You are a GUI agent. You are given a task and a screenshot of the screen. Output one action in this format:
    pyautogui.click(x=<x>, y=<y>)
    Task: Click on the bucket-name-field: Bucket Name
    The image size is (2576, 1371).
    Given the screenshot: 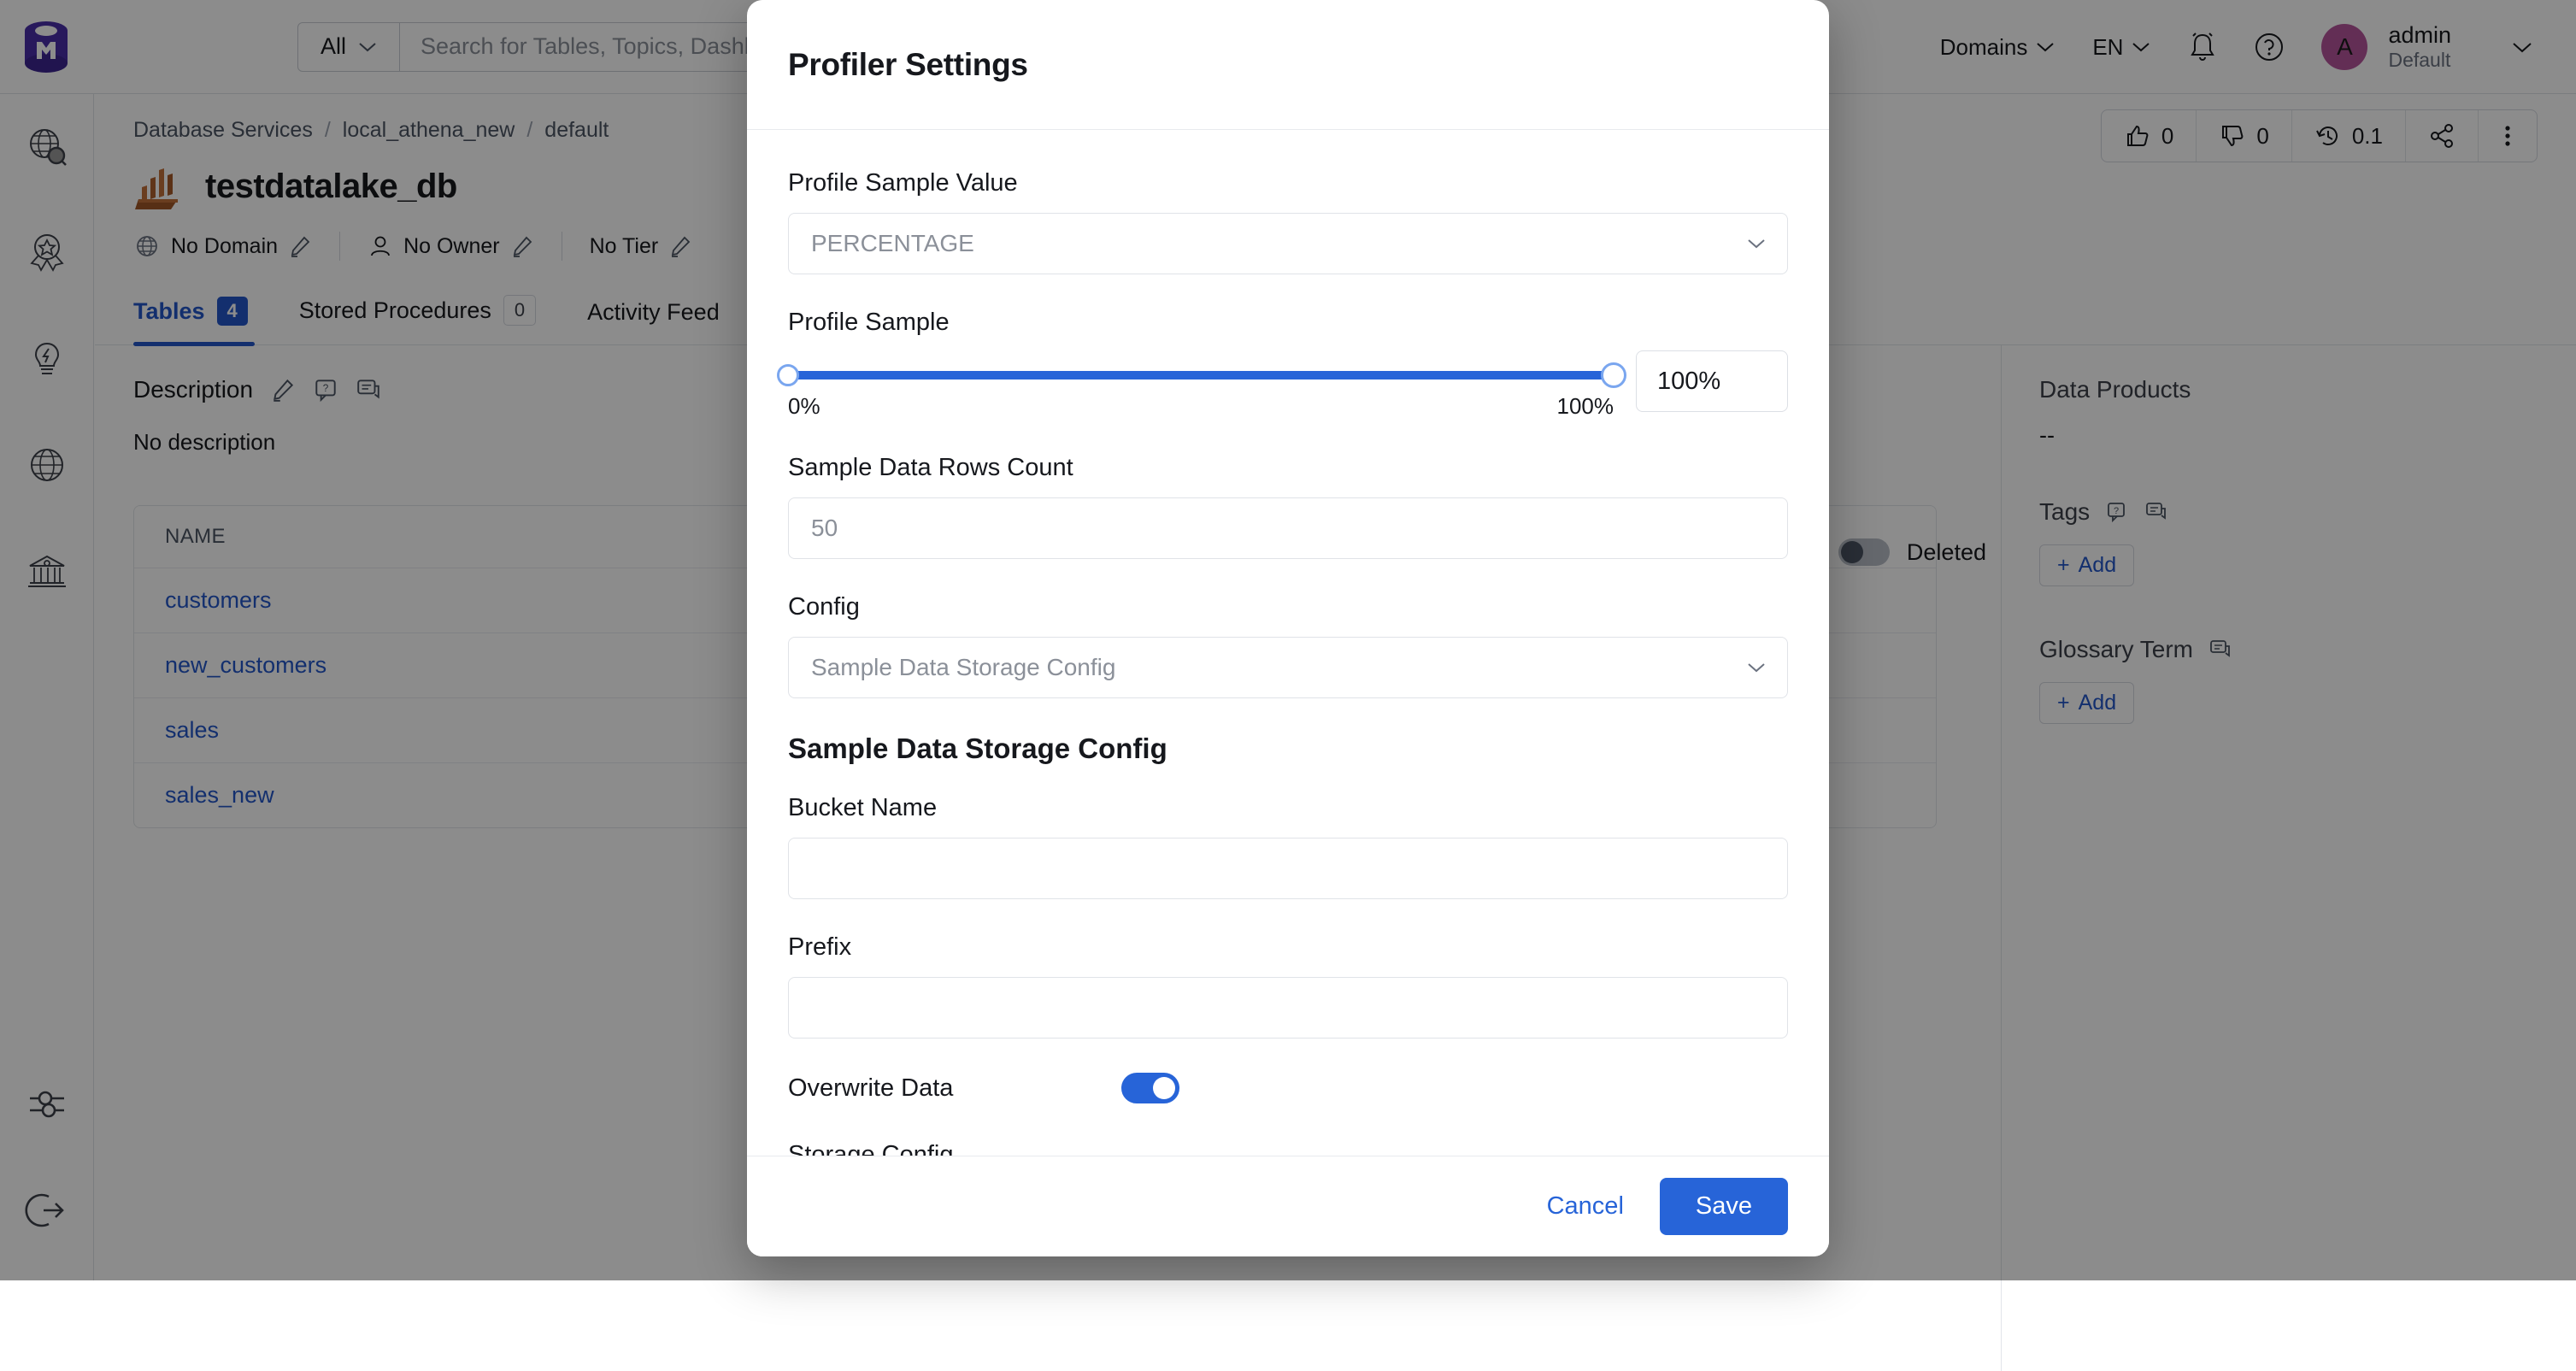 What is the action you would take?
    pyautogui.click(x=1288, y=846)
    